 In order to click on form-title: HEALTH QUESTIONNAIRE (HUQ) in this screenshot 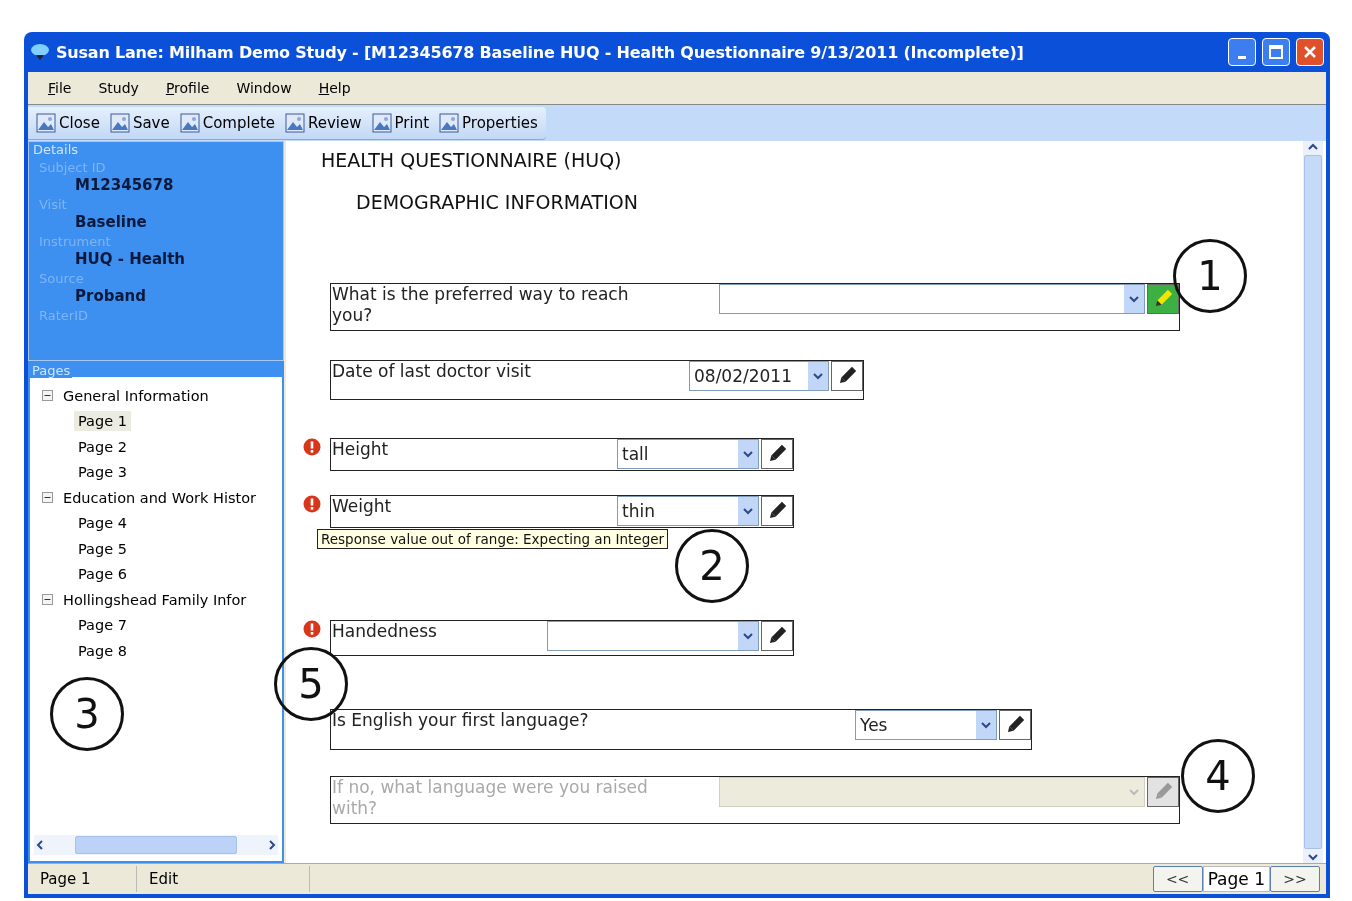, I will do `click(472, 160)`.